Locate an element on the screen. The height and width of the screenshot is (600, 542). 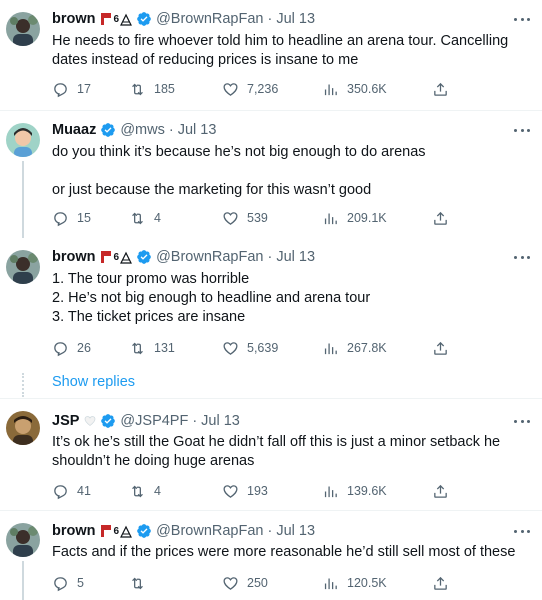
reply-count: 15 is located at coordinates (84, 218).